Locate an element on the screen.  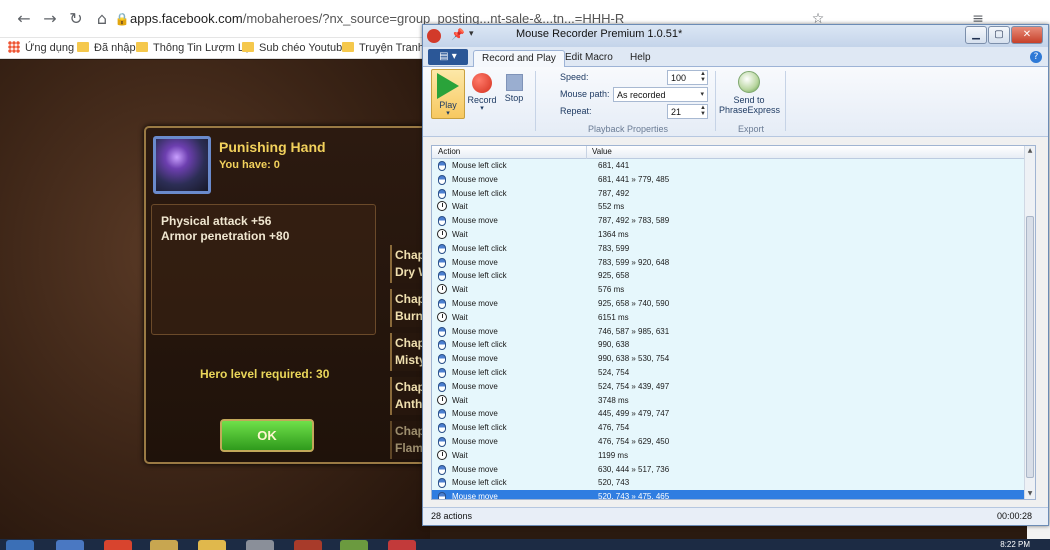
table-row: Mouse move 520, 743 » 475, 465 is located at coordinates (728, 495).